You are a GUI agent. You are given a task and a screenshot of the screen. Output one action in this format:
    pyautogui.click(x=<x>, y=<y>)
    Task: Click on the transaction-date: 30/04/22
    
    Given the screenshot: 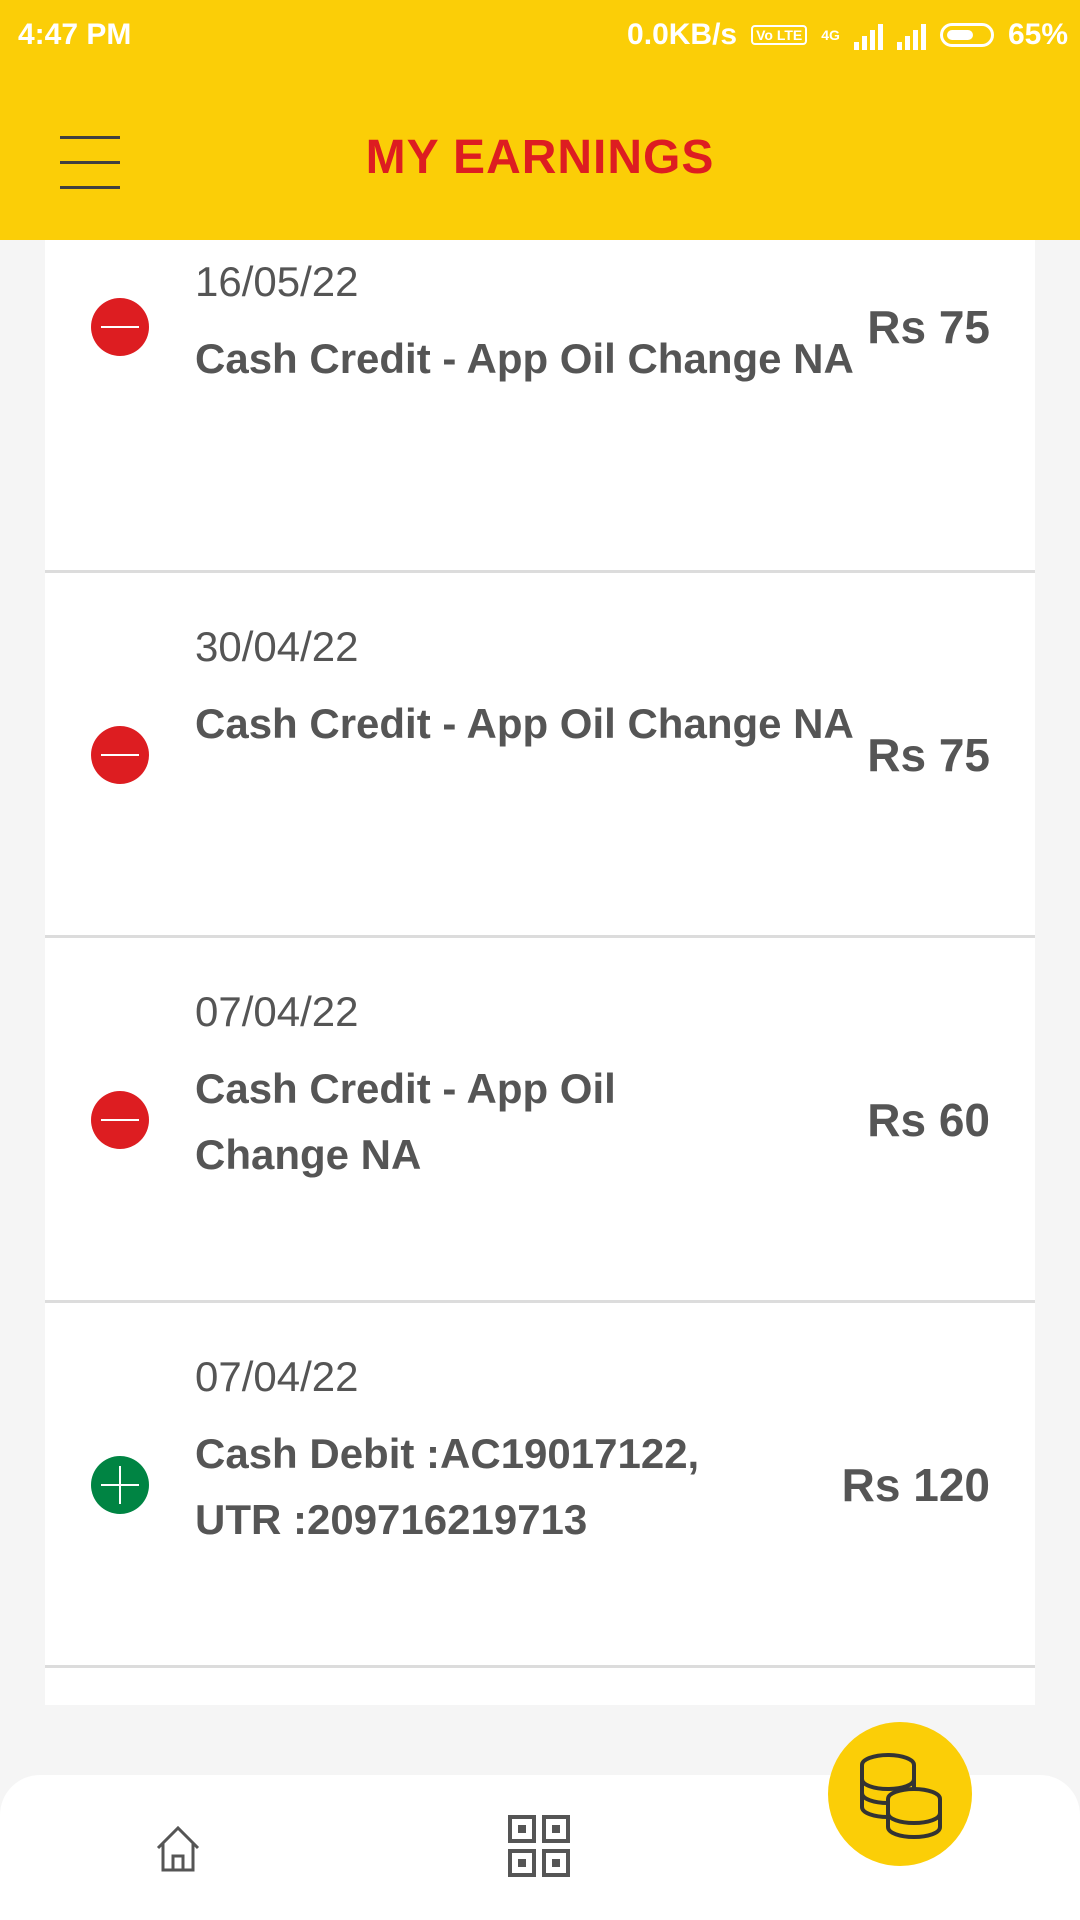 What is the action you would take?
    pyautogui.click(x=277, y=646)
    